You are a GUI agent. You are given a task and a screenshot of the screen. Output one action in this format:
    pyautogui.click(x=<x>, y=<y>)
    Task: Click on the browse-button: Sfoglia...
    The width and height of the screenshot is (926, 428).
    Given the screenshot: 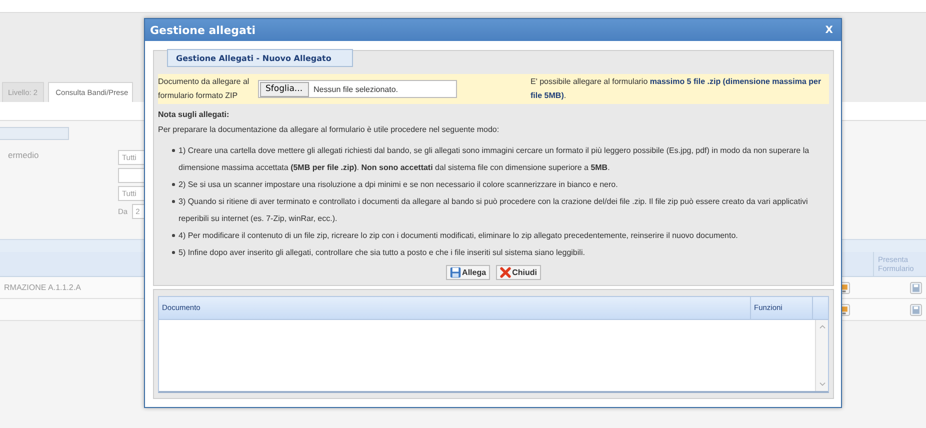 What is the action you would take?
    pyautogui.click(x=284, y=89)
    